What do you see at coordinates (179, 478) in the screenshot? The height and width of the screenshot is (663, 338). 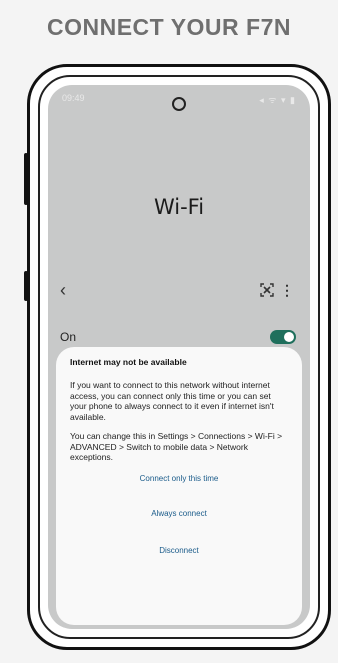 I see `connect-once-button: Connect only this time` at bounding box center [179, 478].